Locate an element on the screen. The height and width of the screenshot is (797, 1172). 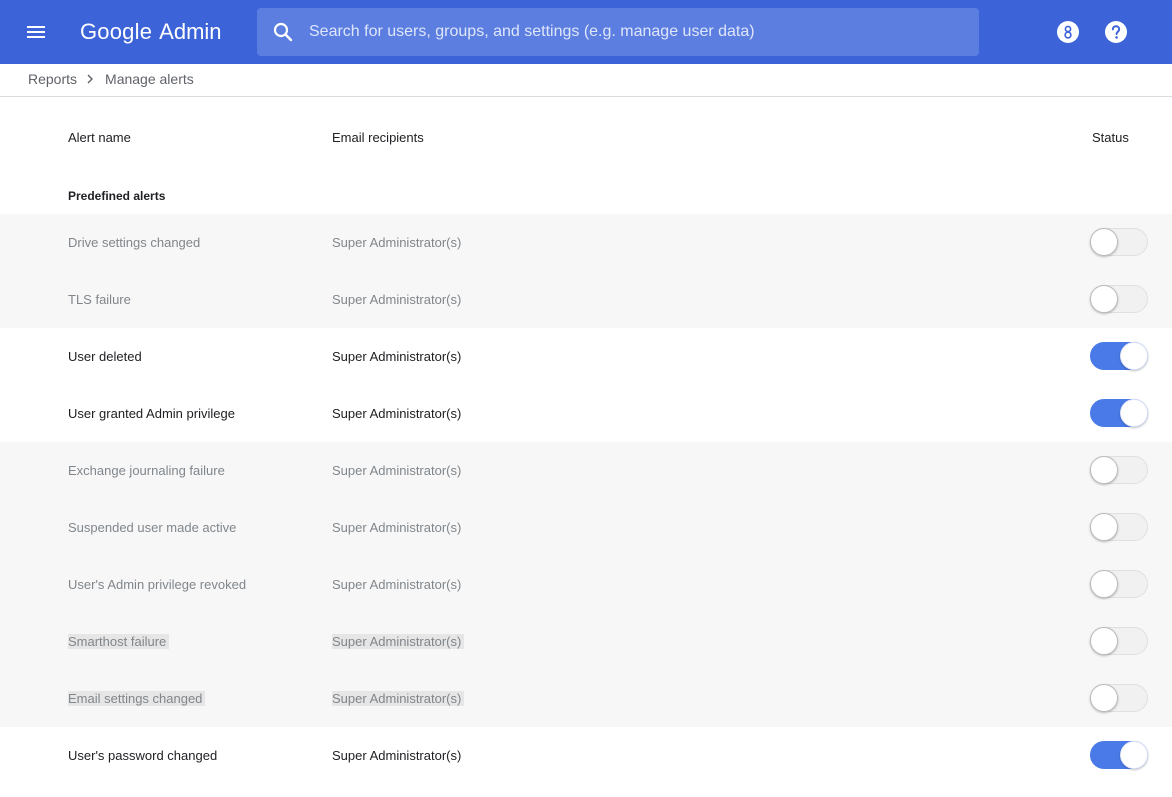
breadcrumb-current: Manage alerts is located at coordinates (149, 79).